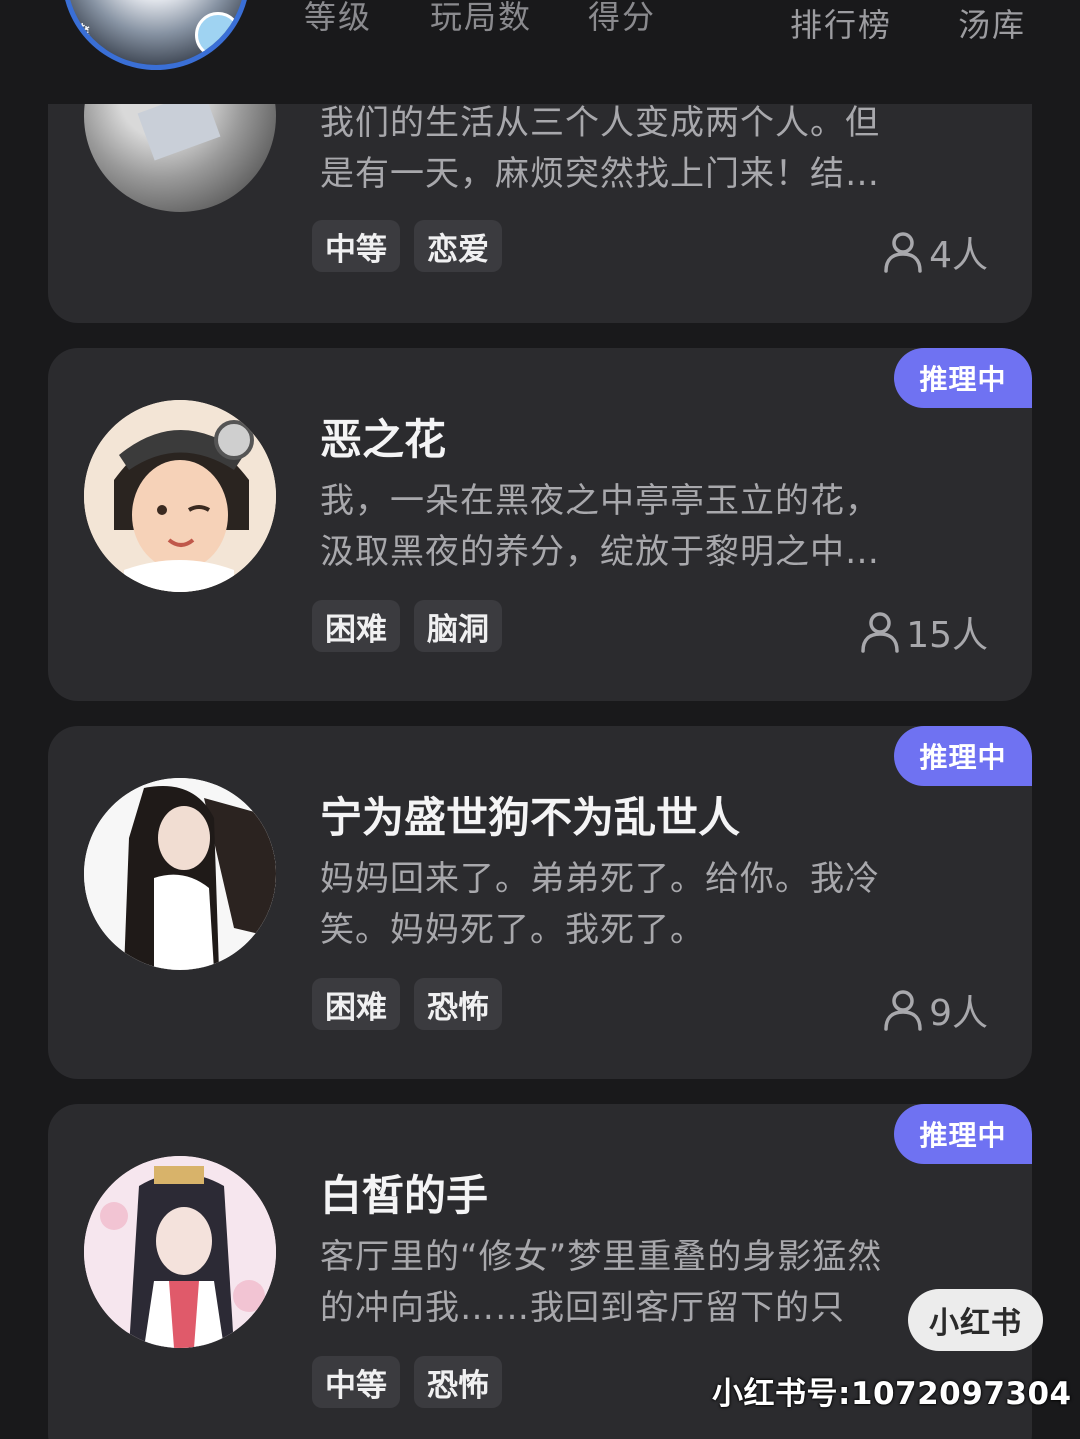 The height and width of the screenshot is (1439, 1080). What do you see at coordinates (481, 18) in the screenshot?
I see `stat-label-games: 玩局数` at bounding box center [481, 18].